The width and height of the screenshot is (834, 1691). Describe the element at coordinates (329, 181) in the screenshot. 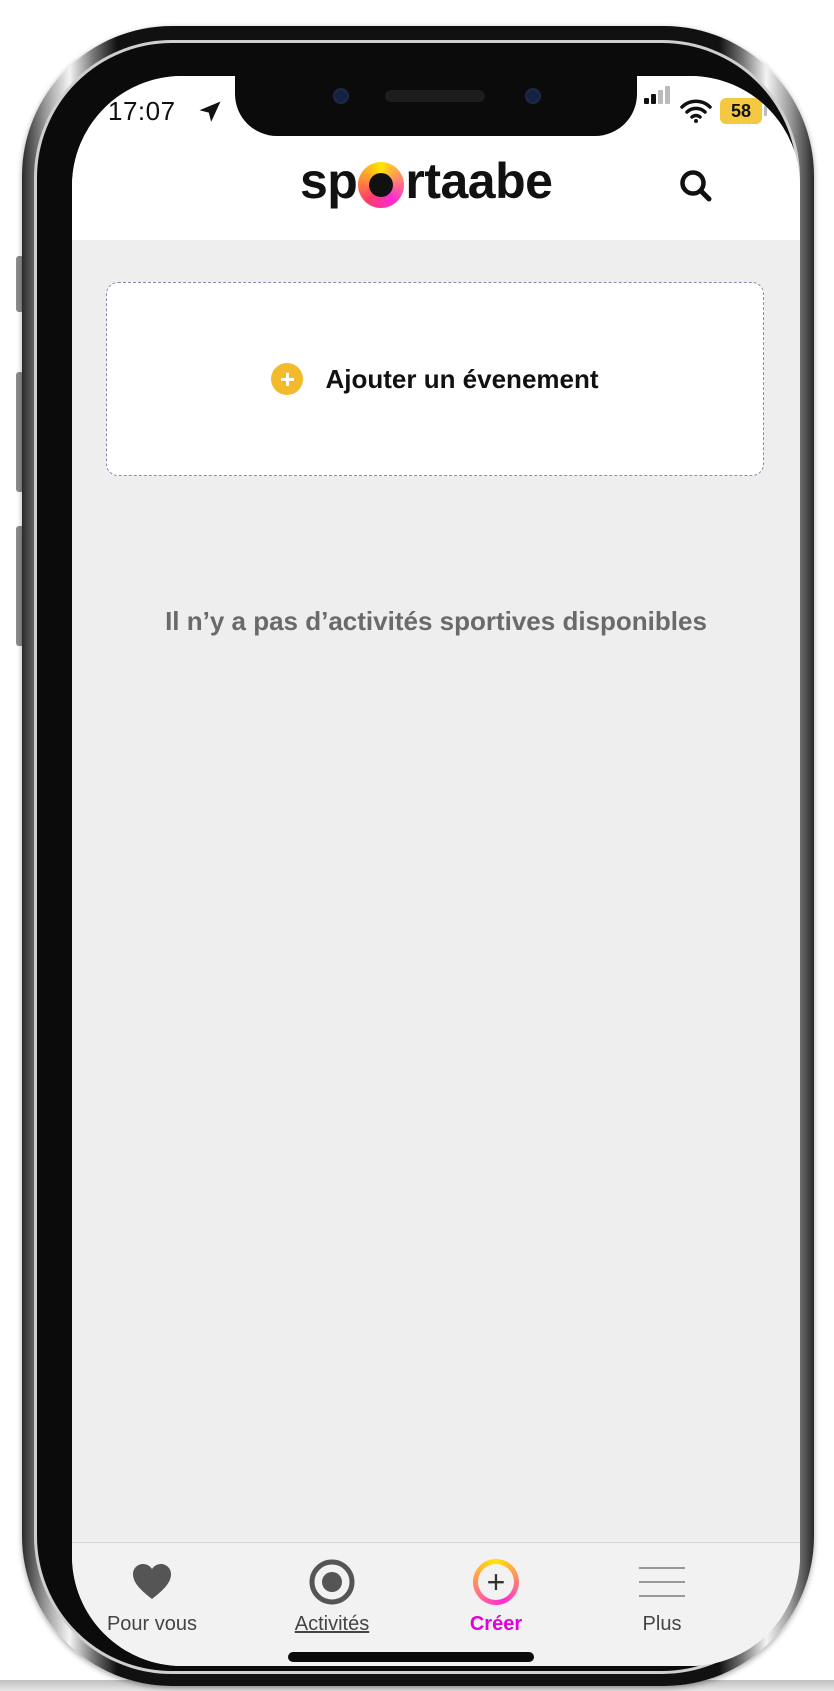

I see `logo-text-left: sp` at that location.